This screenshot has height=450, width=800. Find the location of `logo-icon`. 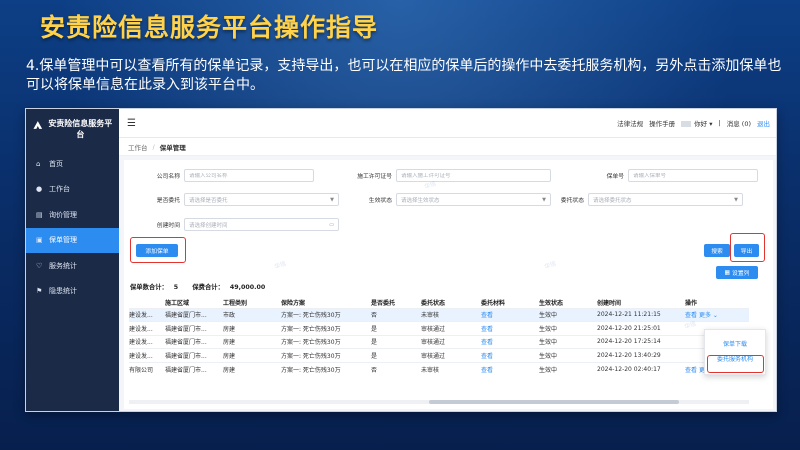

logo-icon is located at coordinates (38, 125).